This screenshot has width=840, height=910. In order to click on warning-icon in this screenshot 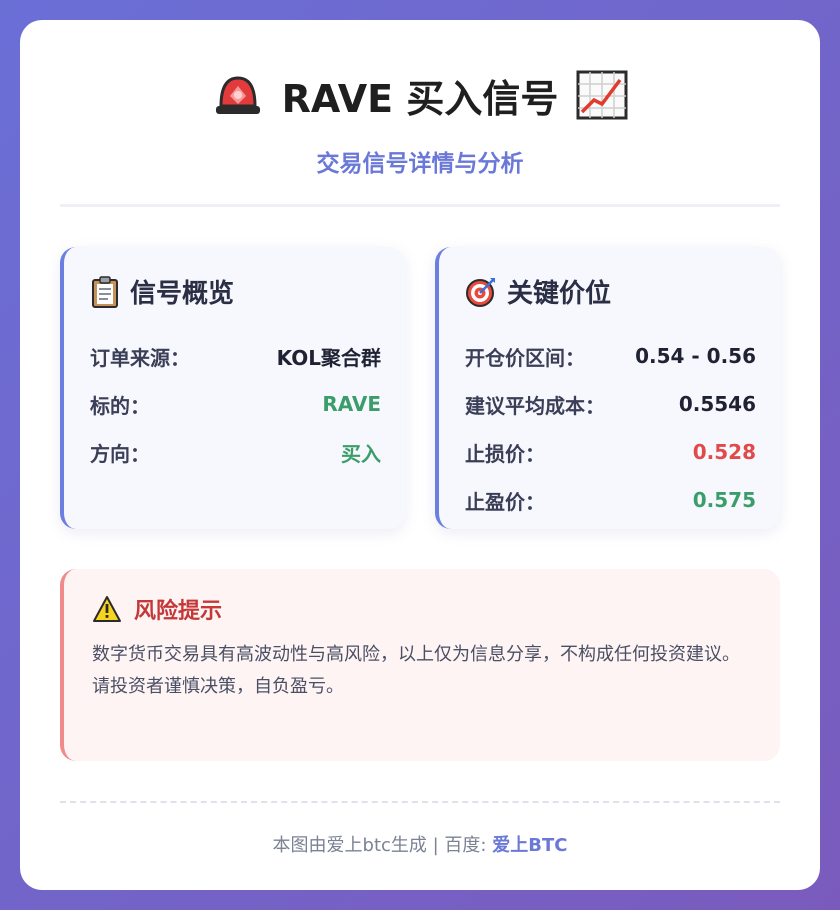, I will do `click(107, 609)`.